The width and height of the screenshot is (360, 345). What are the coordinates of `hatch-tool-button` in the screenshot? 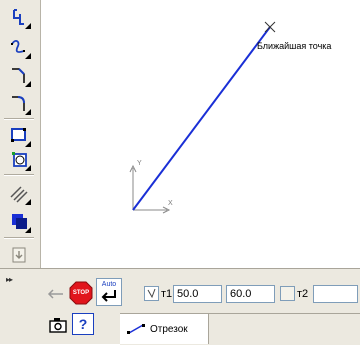 It's located at (19, 193).